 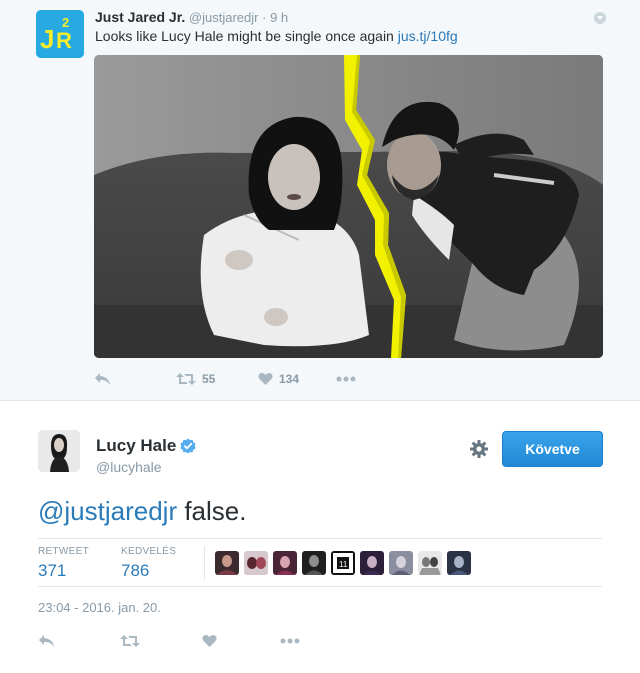 What do you see at coordinates (135, 571) in the screenshot?
I see `likes-count: 786` at bounding box center [135, 571].